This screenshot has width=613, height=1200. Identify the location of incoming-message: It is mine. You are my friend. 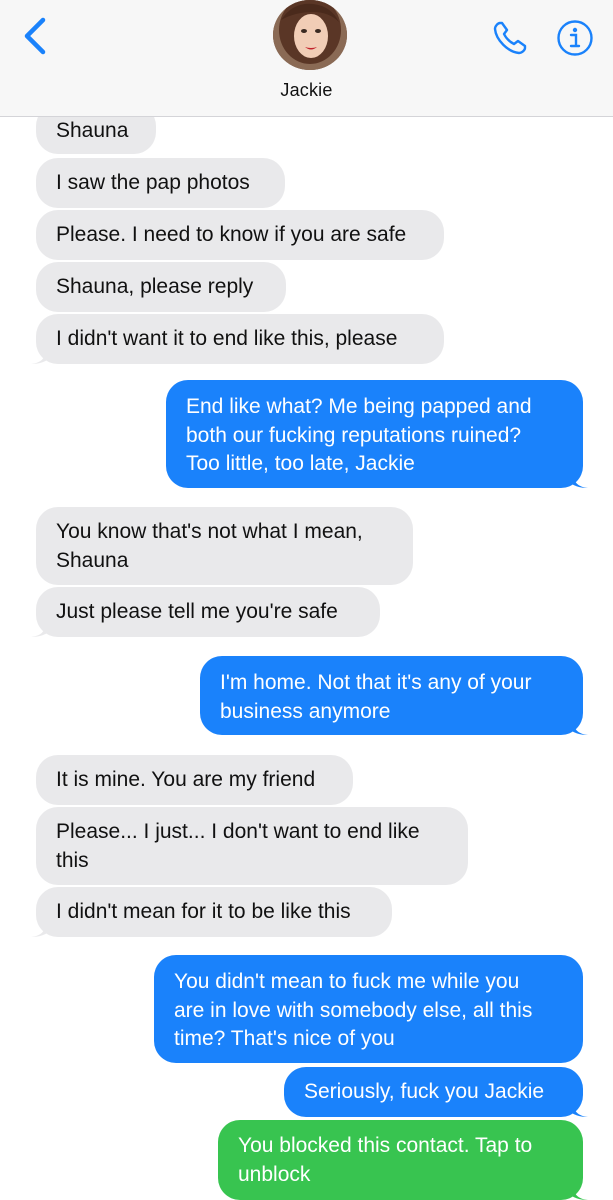
(194, 780).